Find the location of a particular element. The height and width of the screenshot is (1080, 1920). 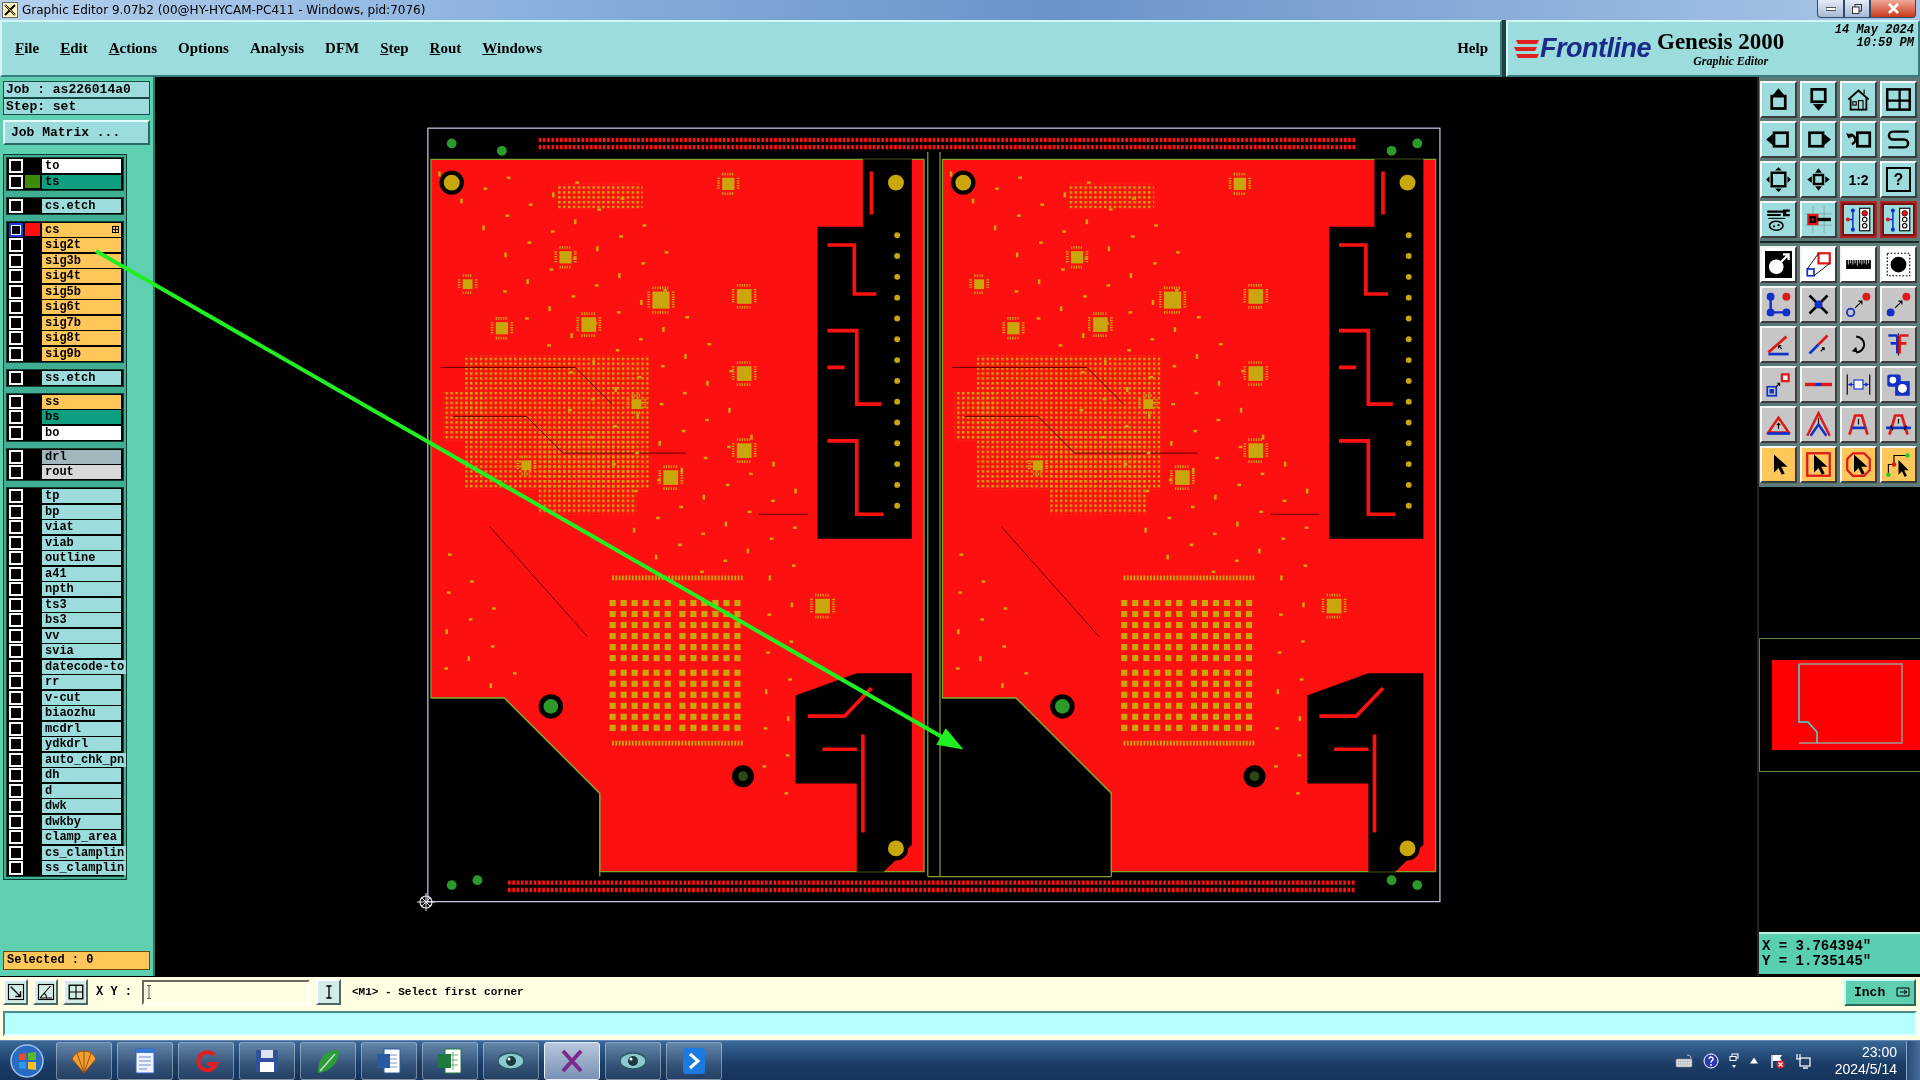

pan-left-button is located at coordinates (1778, 139).